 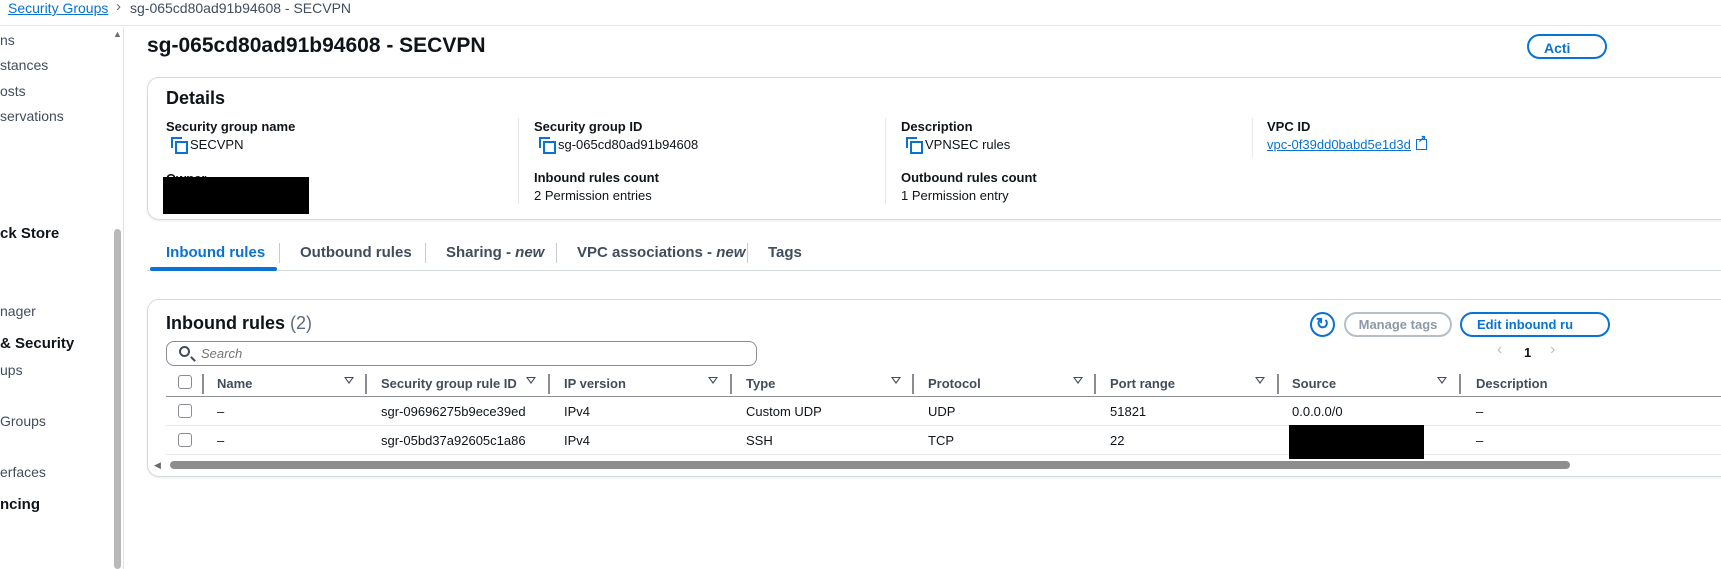 I want to click on sidebar-item-reservations: servations, so click(x=32, y=116).